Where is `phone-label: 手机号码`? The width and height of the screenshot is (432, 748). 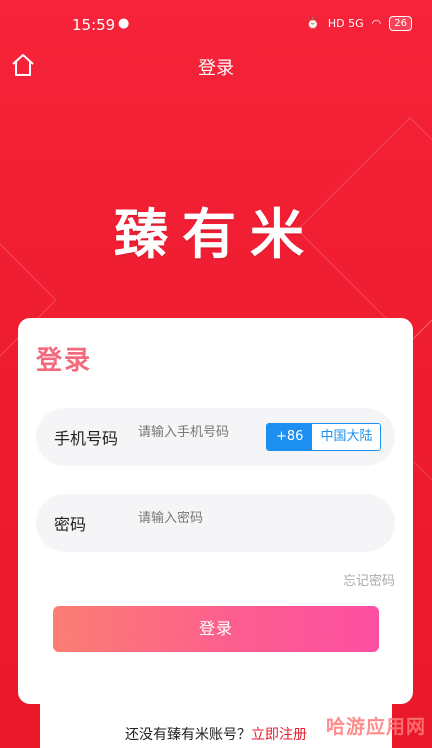
phone-label: 手机号码 is located at coordinates (86, 438).